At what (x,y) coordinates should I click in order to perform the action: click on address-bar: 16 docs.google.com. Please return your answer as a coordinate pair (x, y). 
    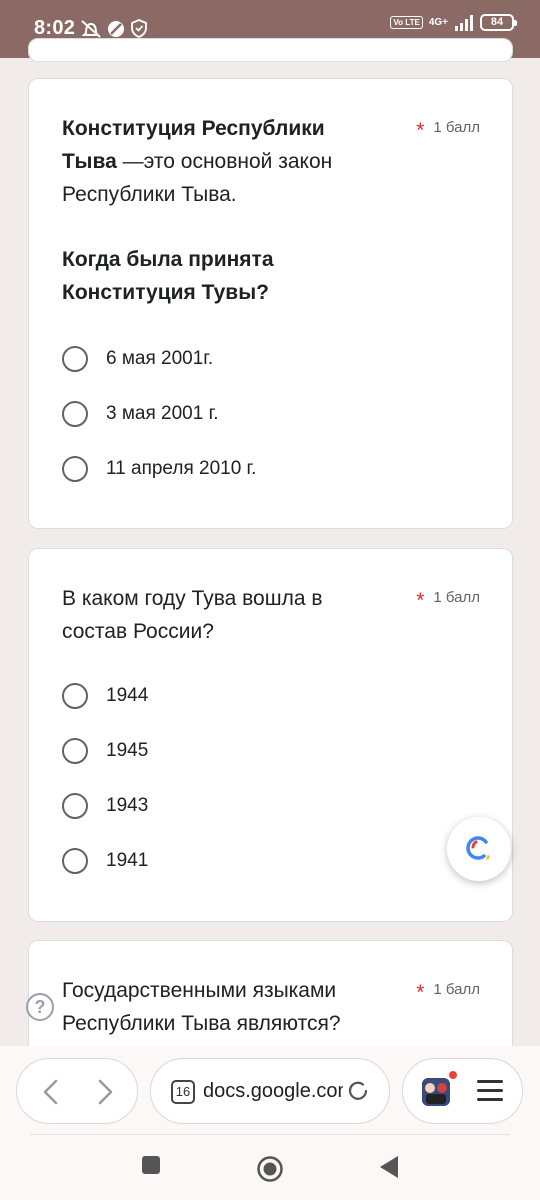
    Looking at the image, I should click on (270, 1091).